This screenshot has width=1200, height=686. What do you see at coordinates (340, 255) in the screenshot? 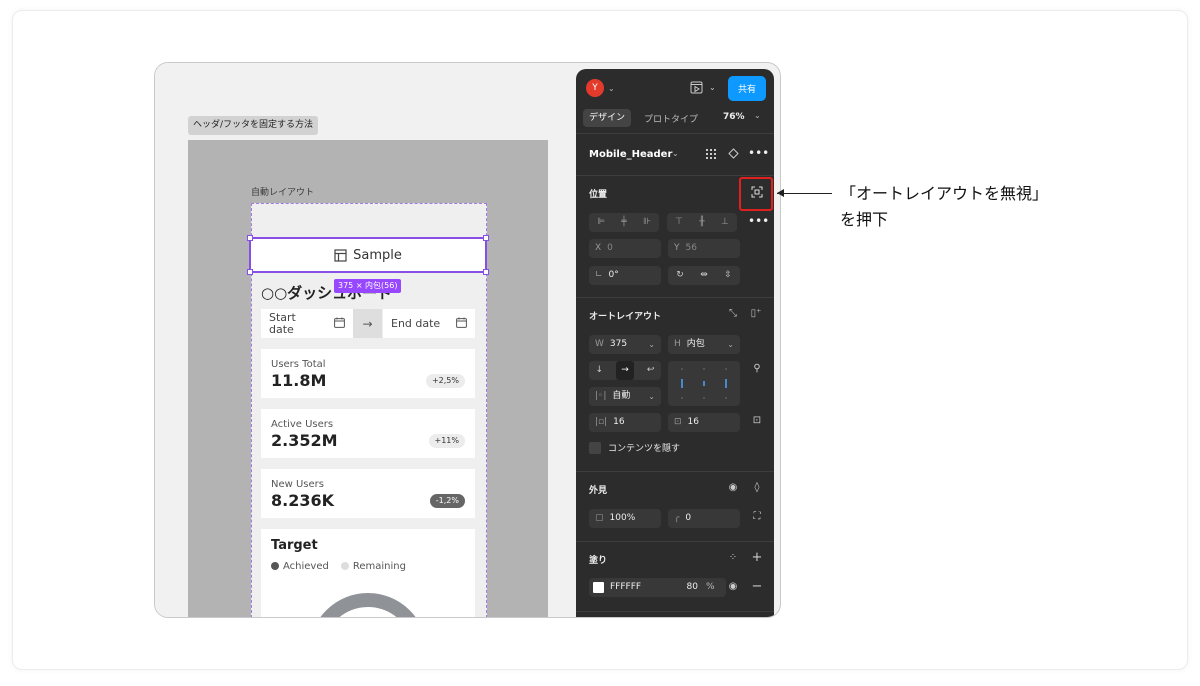
I see `layout-icon` at bounding box center [340, 255].